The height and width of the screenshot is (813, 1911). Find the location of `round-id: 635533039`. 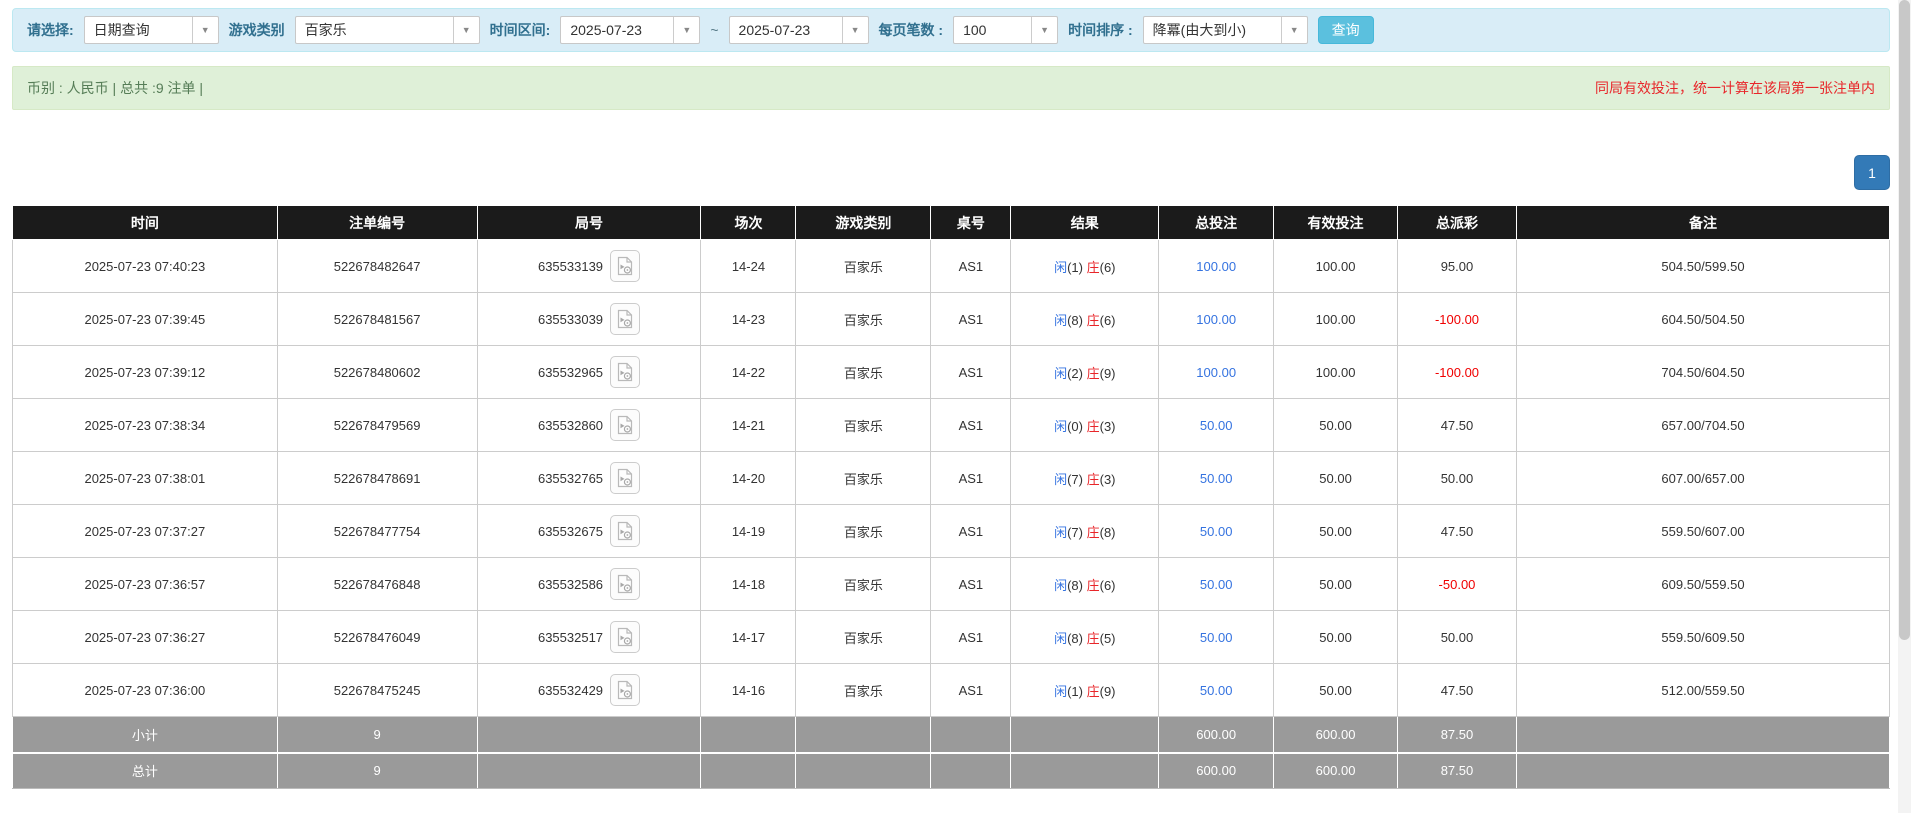

round-id: 635533039 is located at coordinates (570, 319).